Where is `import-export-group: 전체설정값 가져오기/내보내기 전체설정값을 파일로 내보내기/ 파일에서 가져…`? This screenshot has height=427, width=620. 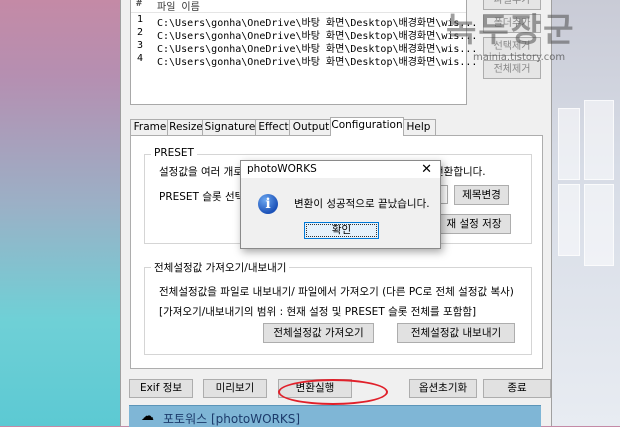 import-export-group: 전체설정값 가져오기/내보내기 전체설정값을 파일로 내보내기/ 파일에서 가져… is located at coordinates (338, 307).